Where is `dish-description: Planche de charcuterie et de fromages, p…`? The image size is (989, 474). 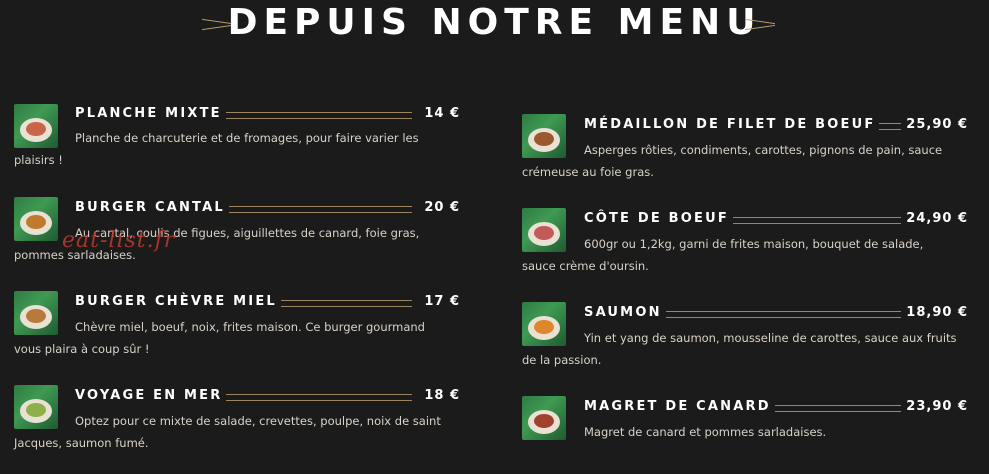 dish-description: Planche de charcuterie et de fromages, p… is located at coordinates (216, 149).